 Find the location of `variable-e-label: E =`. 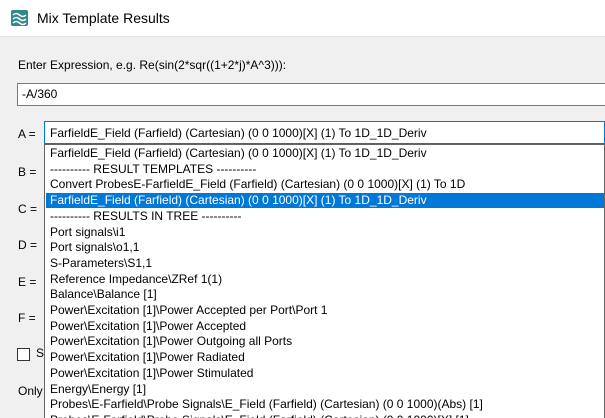

variable-e-label: E = is located at coordinates (27, 282).